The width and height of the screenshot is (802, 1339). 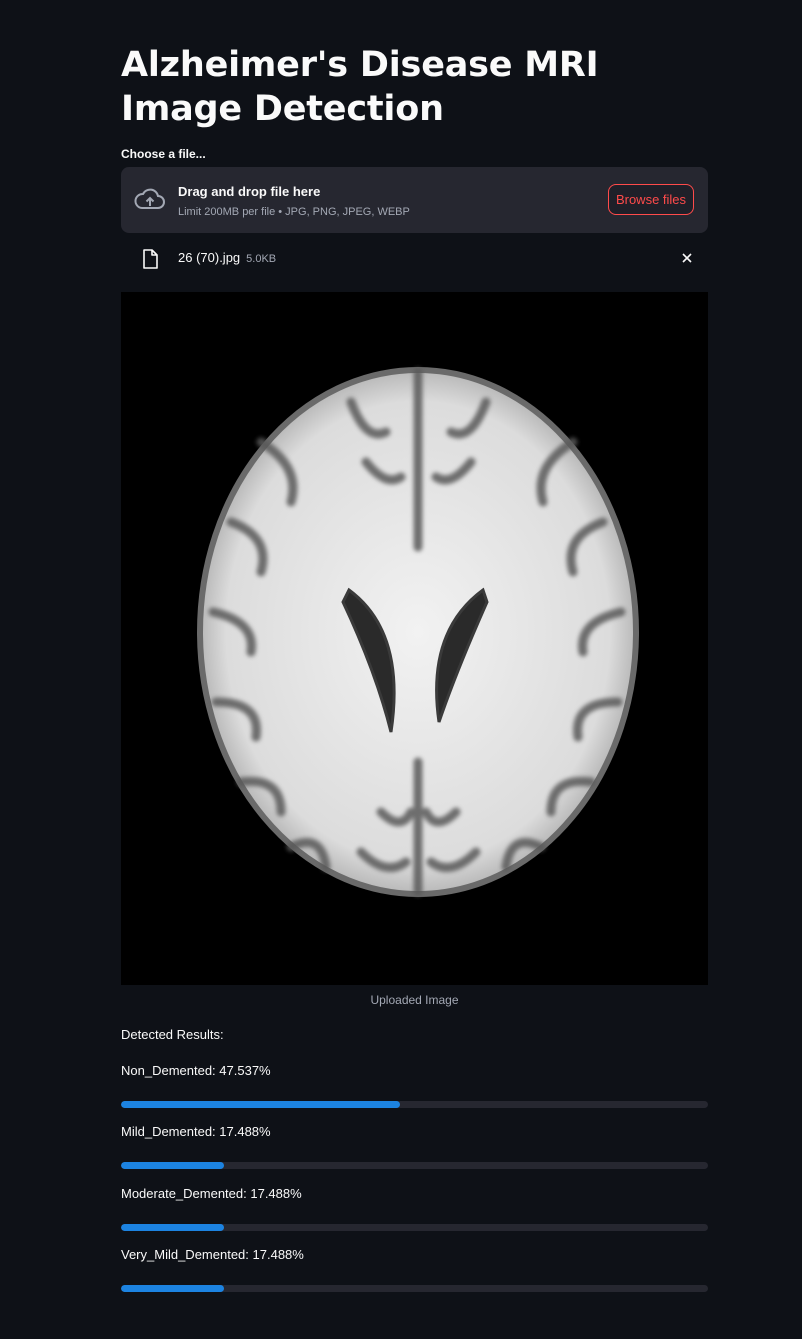 What do you see at coordinates (212, 1254) in the screenshot?
I see `result-label-very-mild-demented: Very_Mild_Demented: 17.488%` at bounding box center [212, 1254].